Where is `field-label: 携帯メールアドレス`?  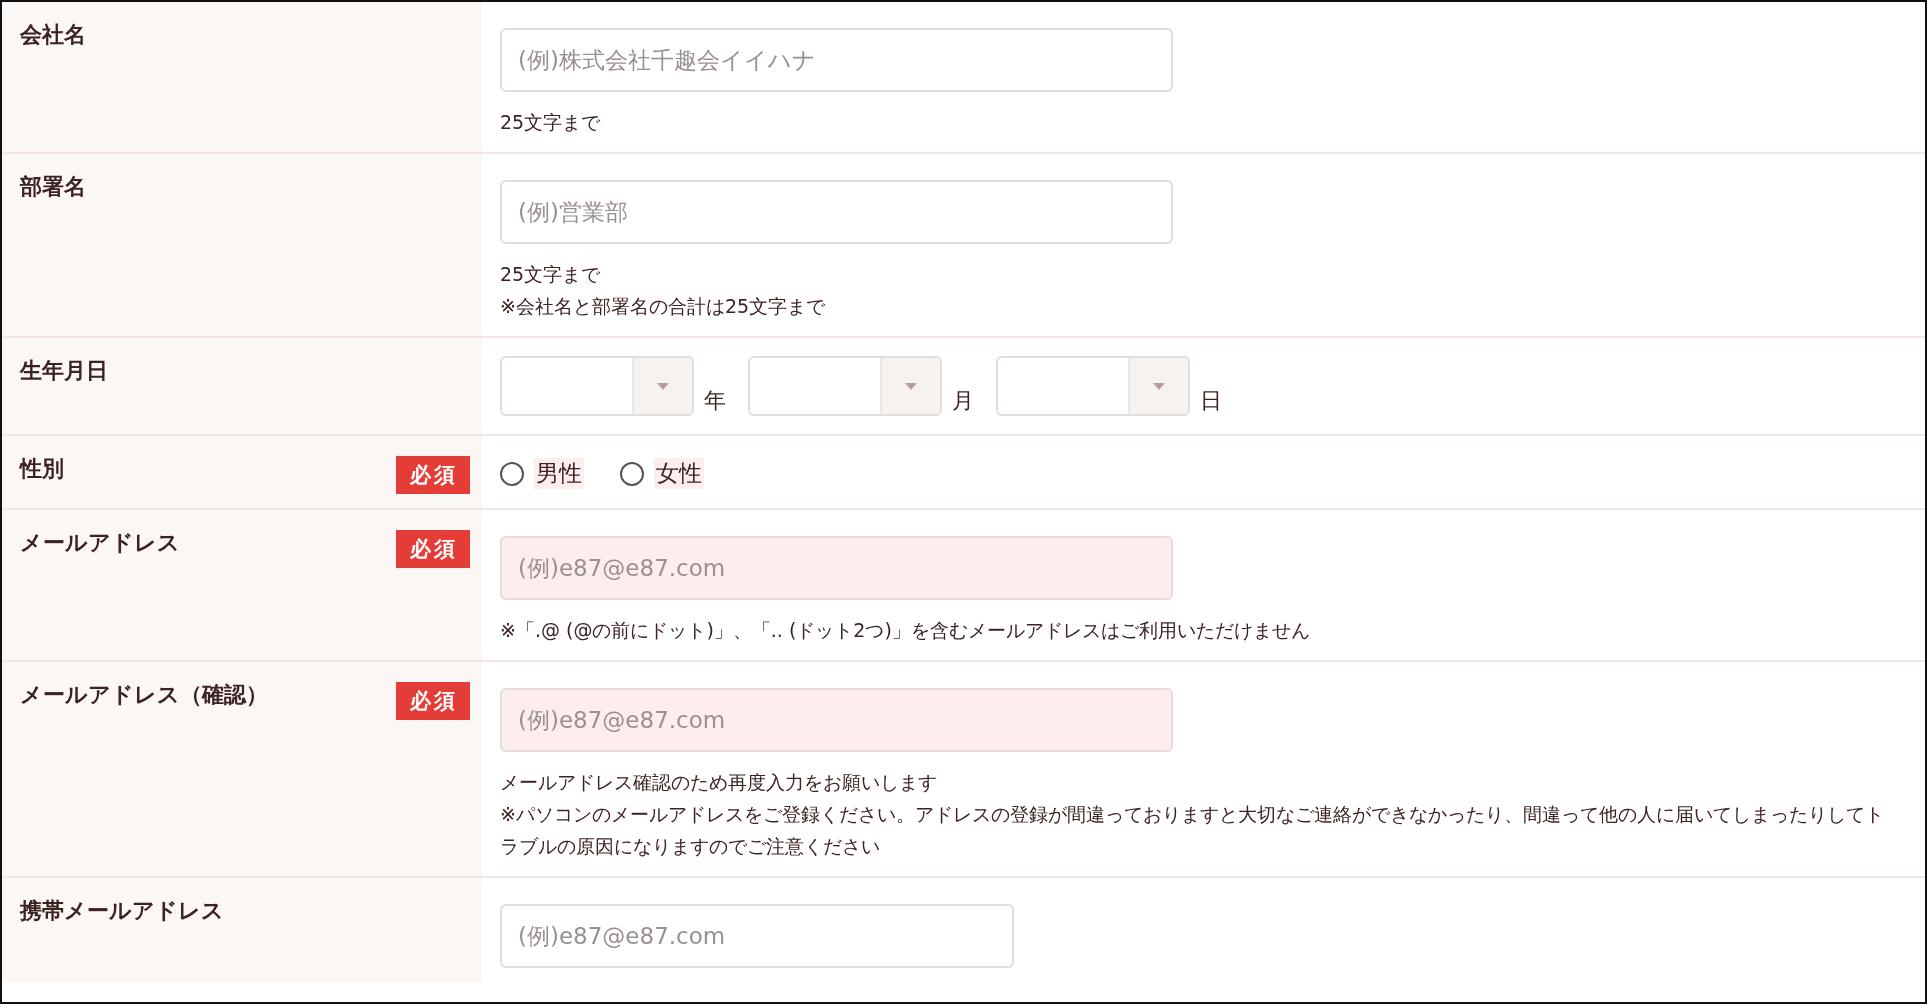
field-label: 携帯メールアドレス is located at coordinates (122, 911).